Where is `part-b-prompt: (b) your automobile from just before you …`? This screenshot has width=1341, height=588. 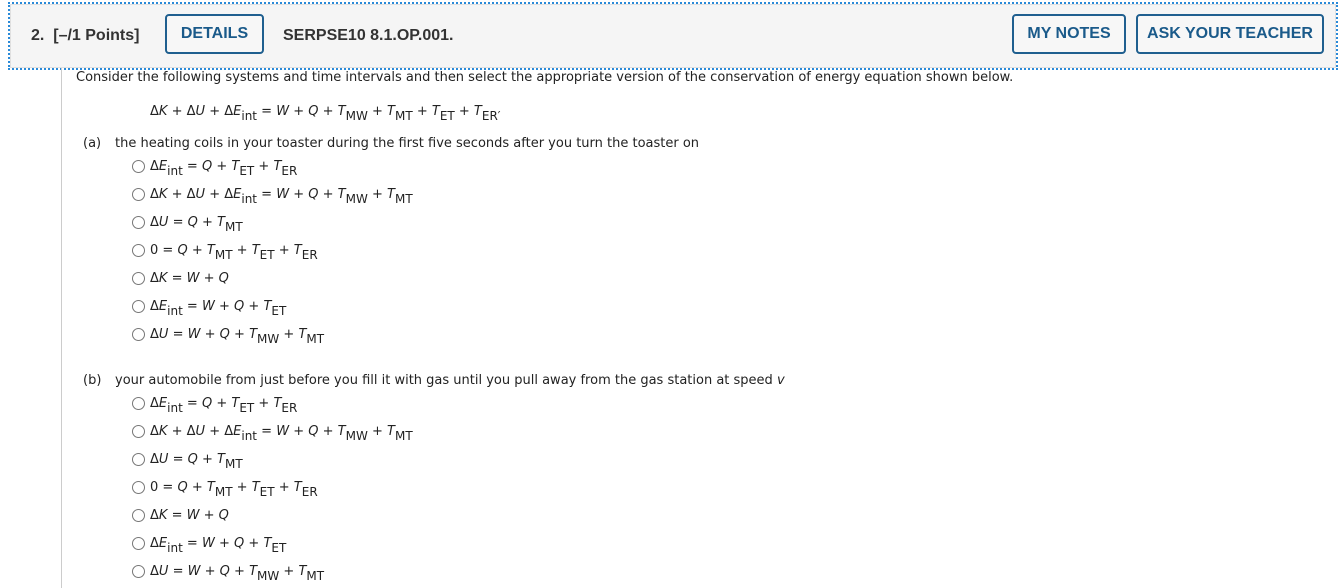
part-b-prompt: (b) your automobile from just before you … is located at coordinates (434, 380).